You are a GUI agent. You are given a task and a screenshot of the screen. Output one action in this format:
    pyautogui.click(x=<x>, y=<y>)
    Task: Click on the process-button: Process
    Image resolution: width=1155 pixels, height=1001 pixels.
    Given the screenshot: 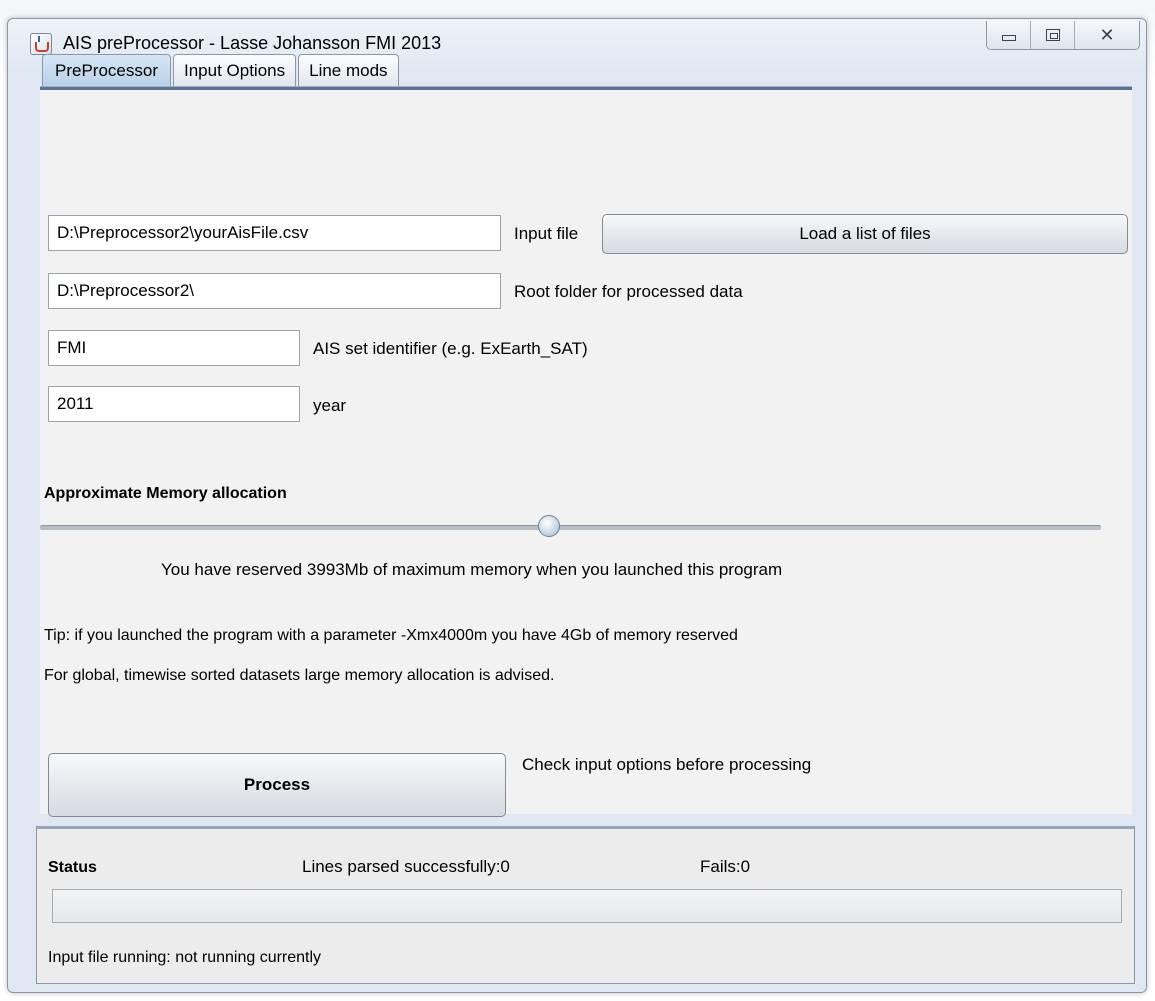 What is the action you would take?
    pyautogui.click(x=277, y=785)
    